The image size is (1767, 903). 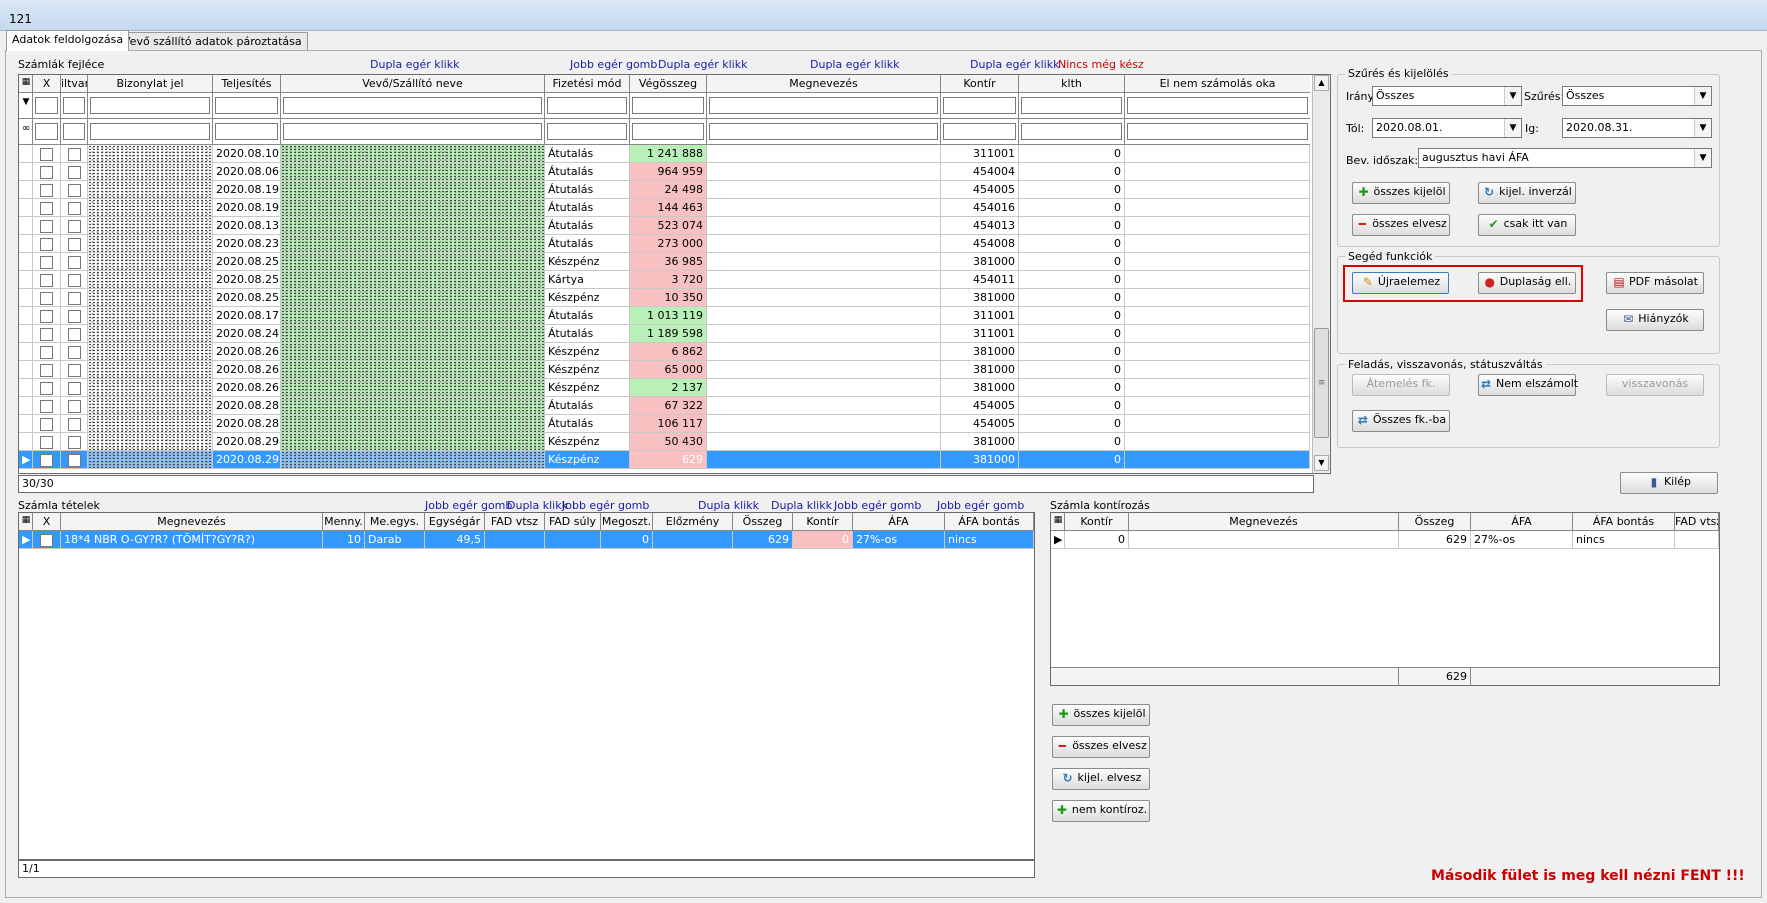 What do you see at coordinates (664, 316) in the screenshot?
I see `table-row: 2020.08.17. Átutalás 1 013 119 311001 0` at bounding box center [664, 316].